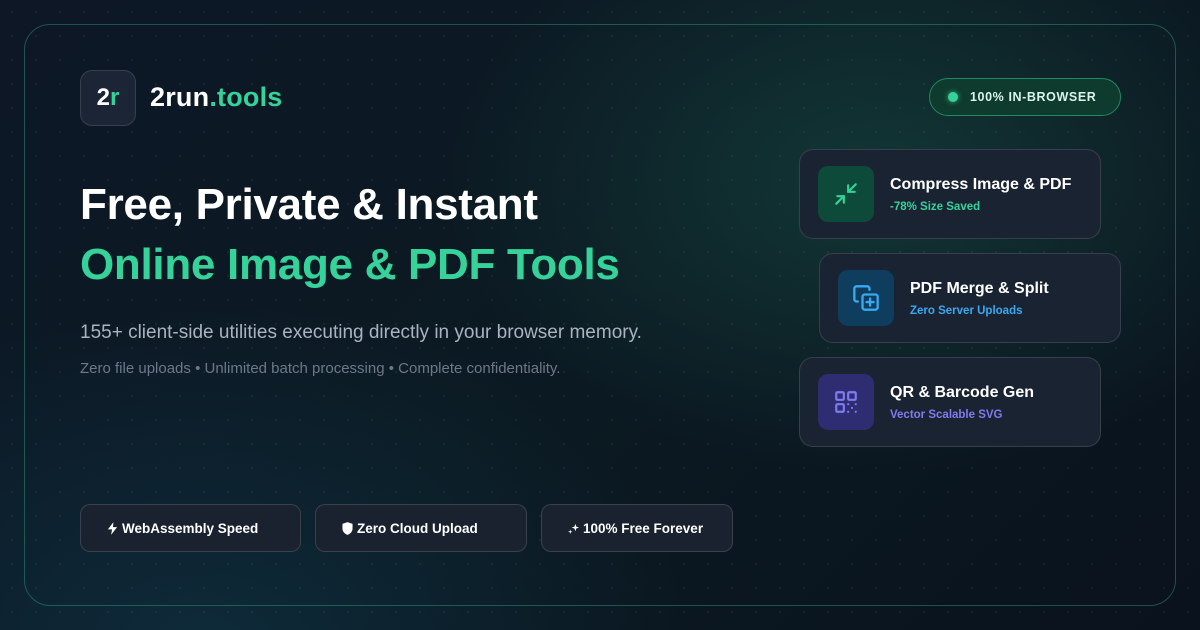 This screenshot has height=630, width=1200. I want to click on compress-icon, so click(846, 194).